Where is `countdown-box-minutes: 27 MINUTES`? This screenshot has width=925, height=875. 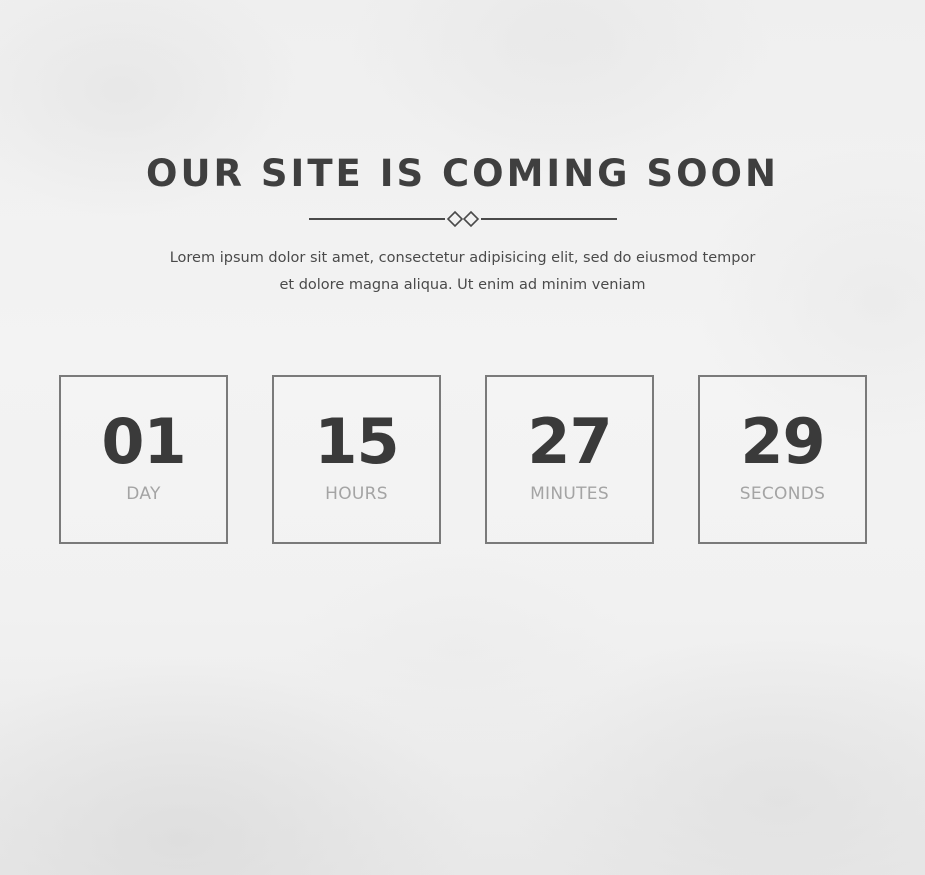 countdown-box-minutes: 27 MINUTES is located at coordinates (569, 459).